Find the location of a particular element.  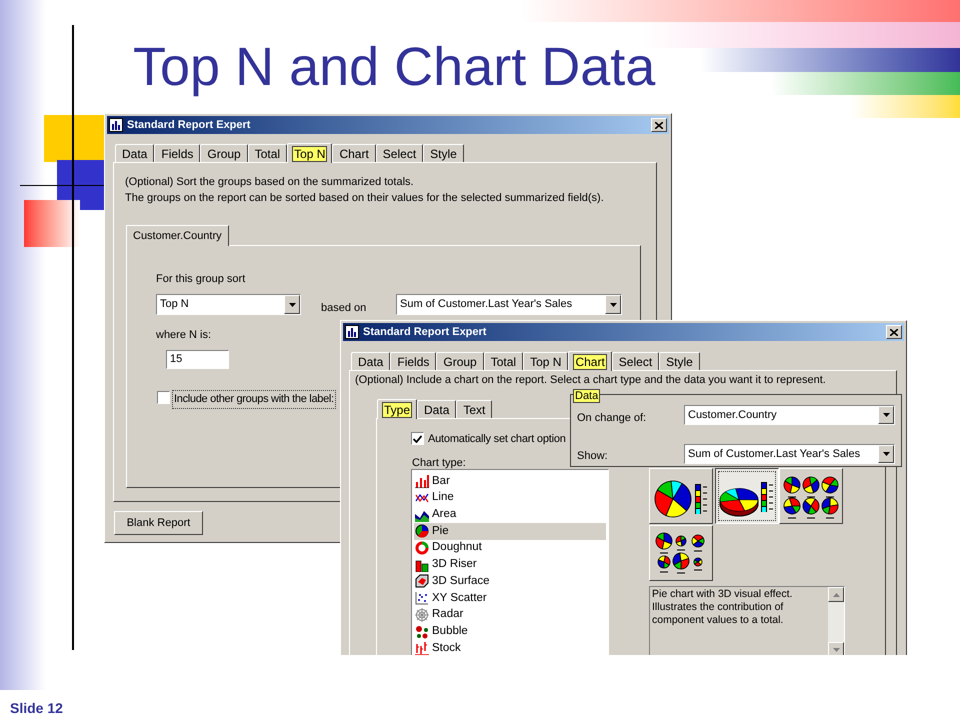

label: On change of: is located at coordinates (611, 418).